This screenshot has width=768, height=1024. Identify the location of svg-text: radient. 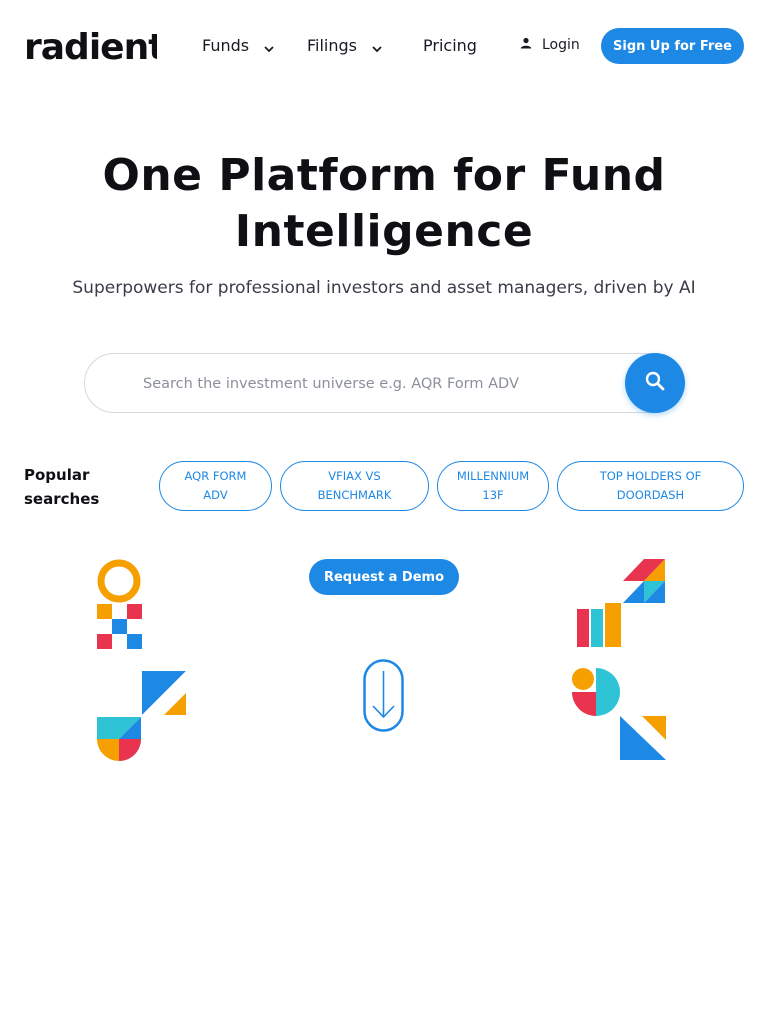
(90, 46).